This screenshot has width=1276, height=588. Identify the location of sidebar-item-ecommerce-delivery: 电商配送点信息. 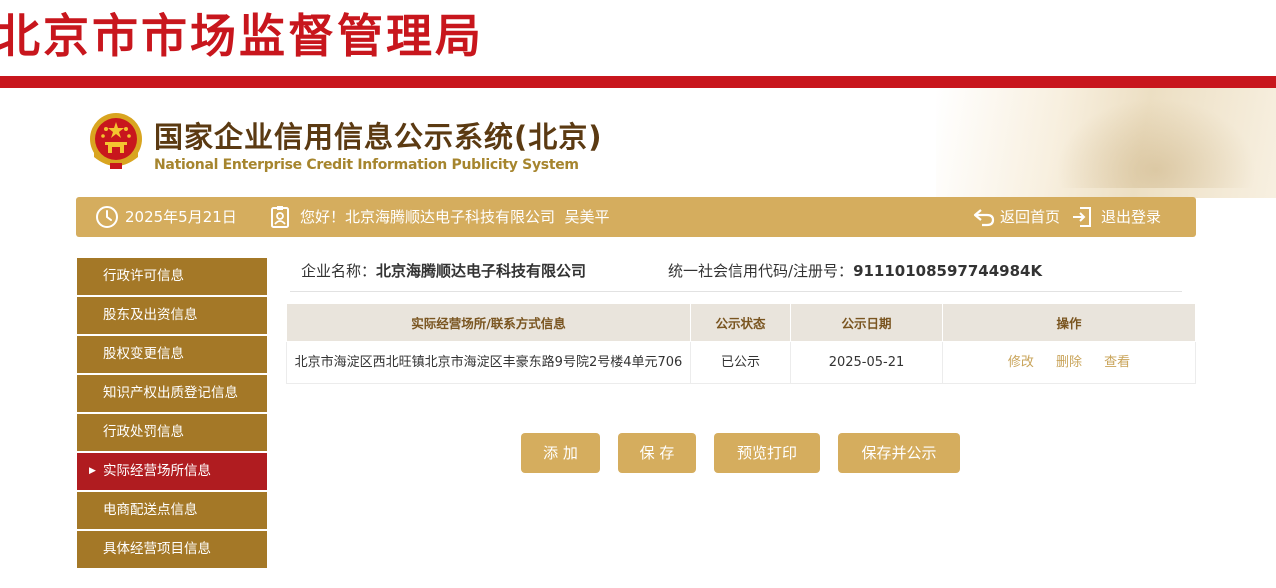
(172, 510).